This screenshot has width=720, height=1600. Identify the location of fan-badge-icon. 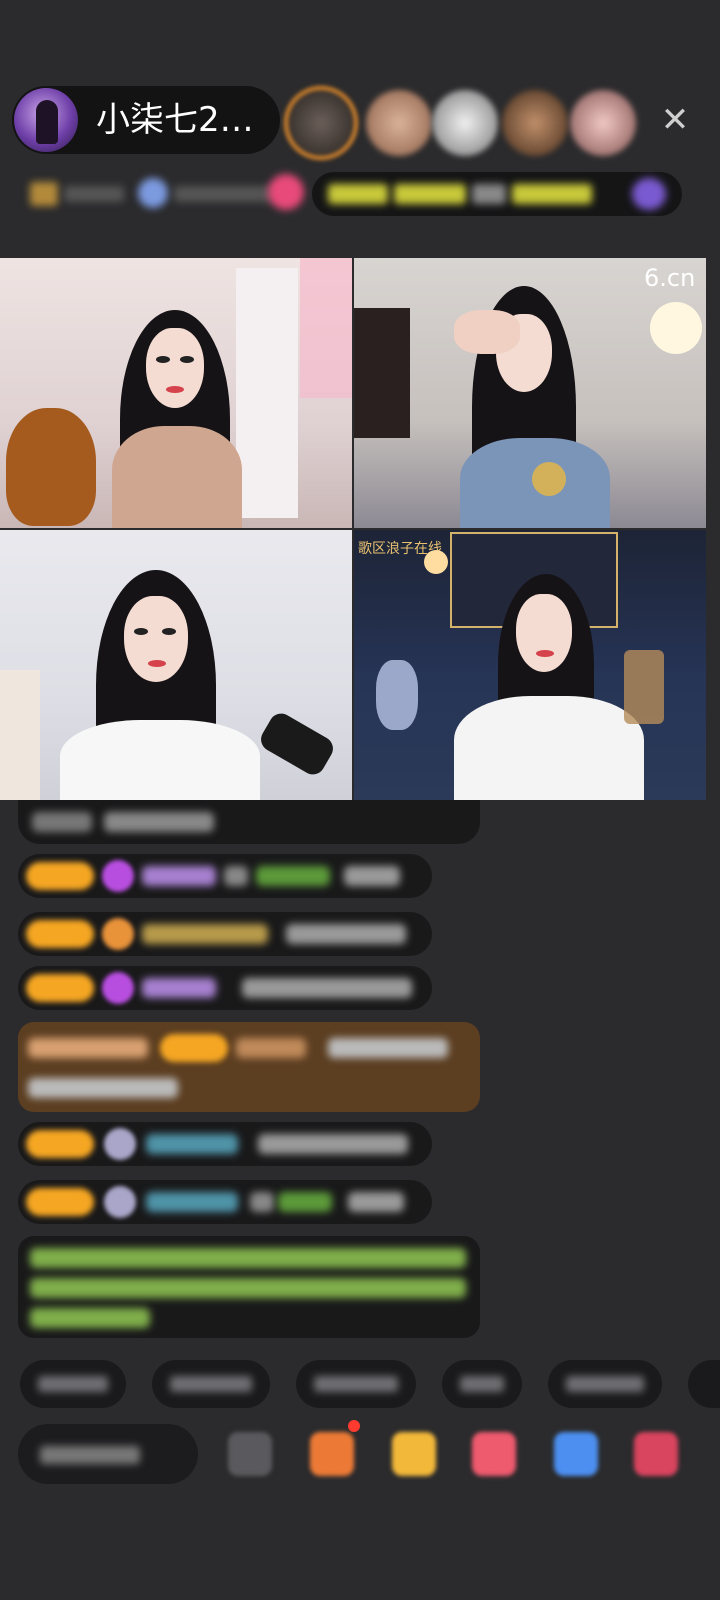
(118, 934).